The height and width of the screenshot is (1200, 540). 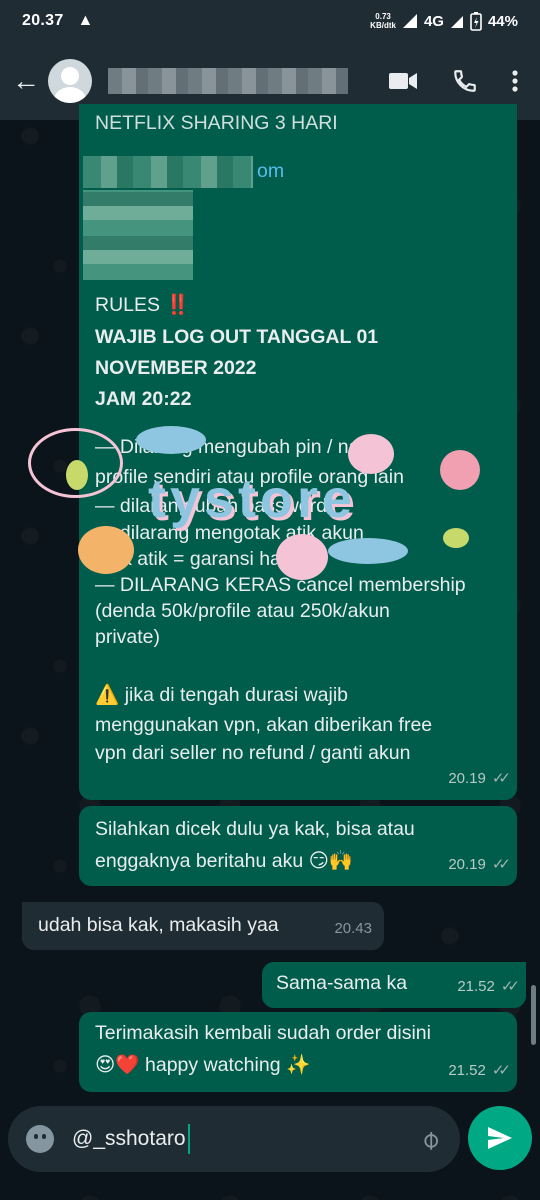 What do you see at coordinates (203, 1065) in the screenshot?
I see `message-text-line-2: 😍❤️ happy watching ✨` at bounding box center [203, 1065].